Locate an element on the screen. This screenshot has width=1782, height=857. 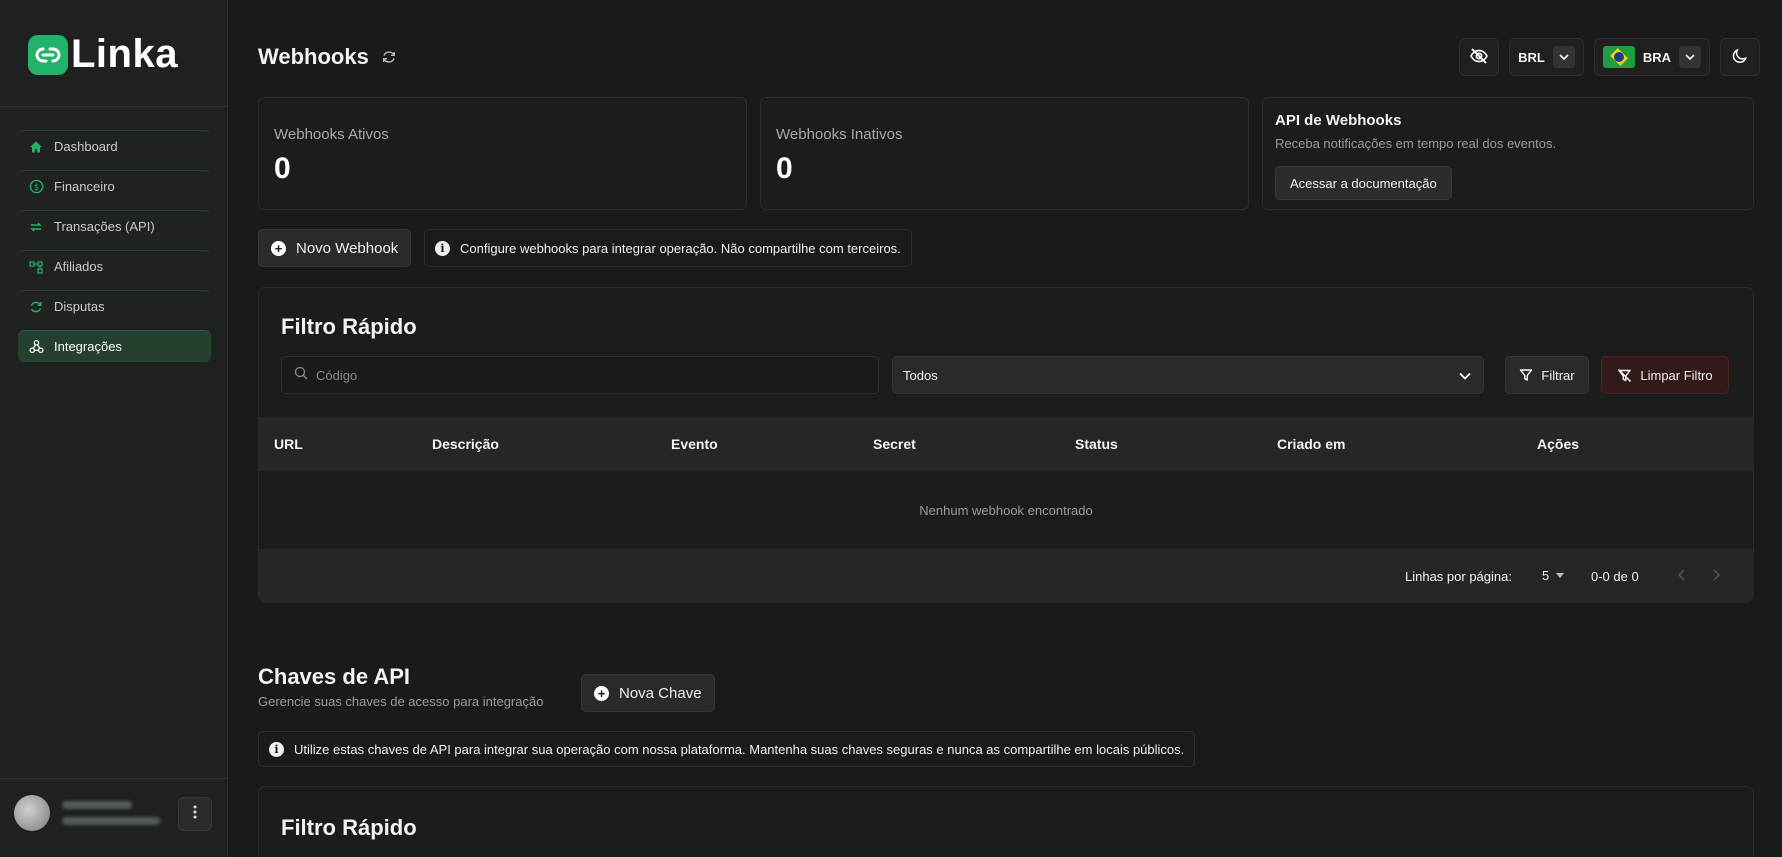
table-pagination: Linhas por página: 5 0-0 de 0 is located at coordinates (1006, 576).